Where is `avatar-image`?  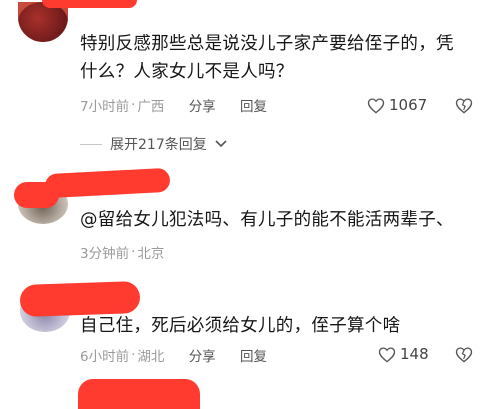
avatar-image is located at coordinates (43, 22).